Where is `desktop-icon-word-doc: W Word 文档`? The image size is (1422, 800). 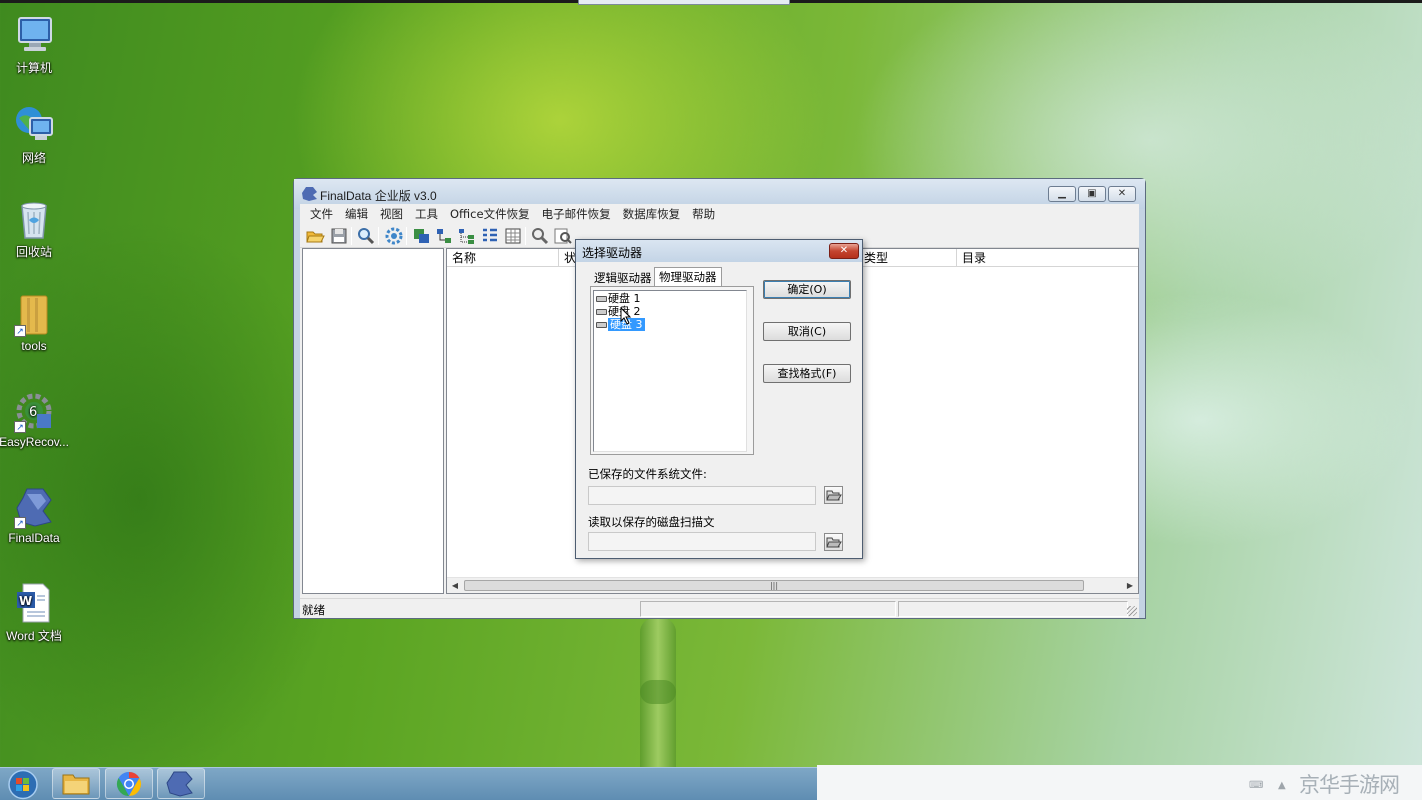 desktop-icon-word-doc: W Word 文档 is located at coordinates (35, 613).